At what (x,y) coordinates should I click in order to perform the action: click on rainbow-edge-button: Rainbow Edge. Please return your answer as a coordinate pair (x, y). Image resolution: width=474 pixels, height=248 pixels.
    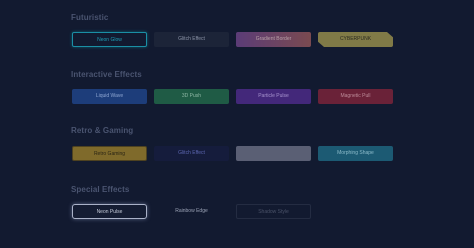
    Looking at the image, I should click on (191, 211).